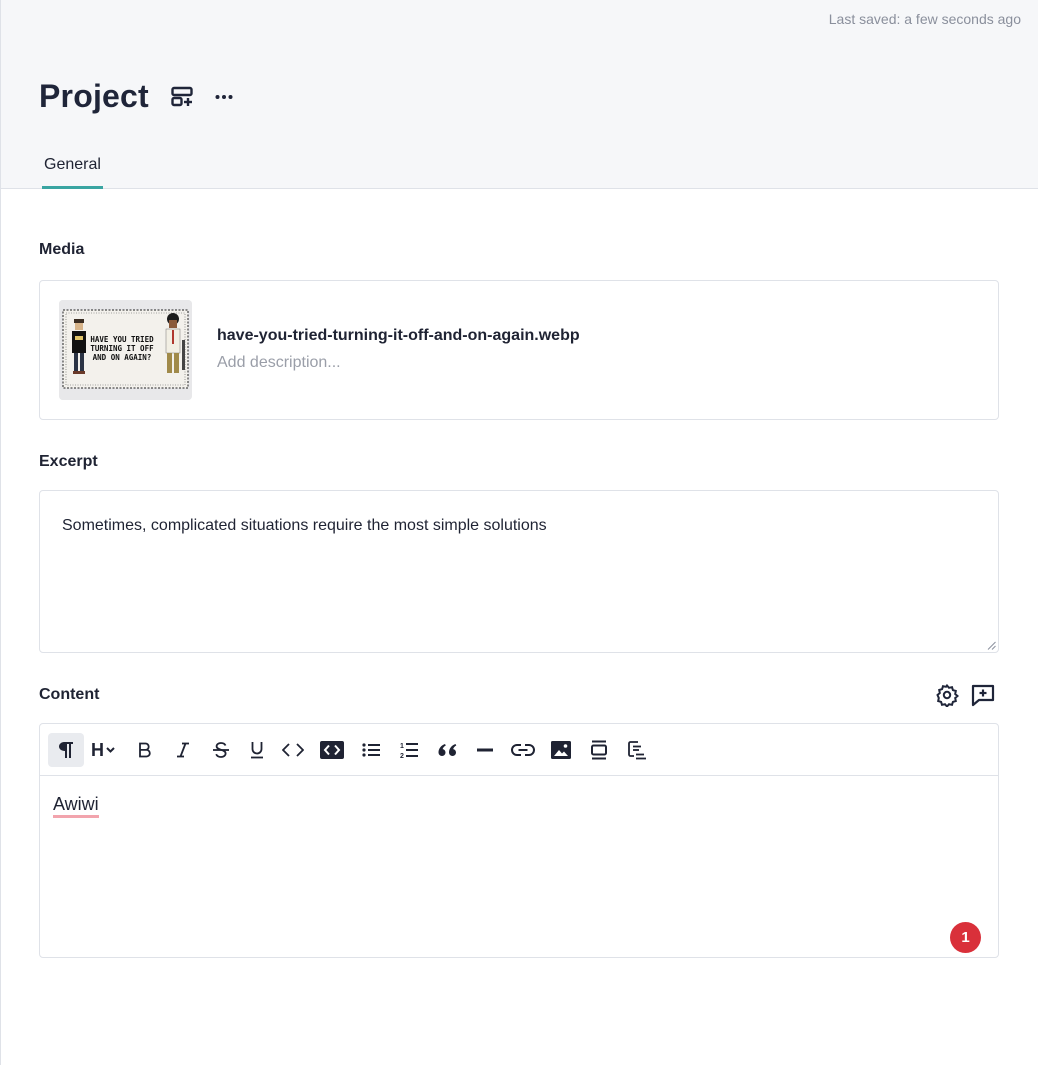 Image resolution: width=1038 pixels, height=1065 pixels. What do you see at coordinates (983, 695) in the screenshot?
I see `comment-add-icon` at bounding box center [983, 695].